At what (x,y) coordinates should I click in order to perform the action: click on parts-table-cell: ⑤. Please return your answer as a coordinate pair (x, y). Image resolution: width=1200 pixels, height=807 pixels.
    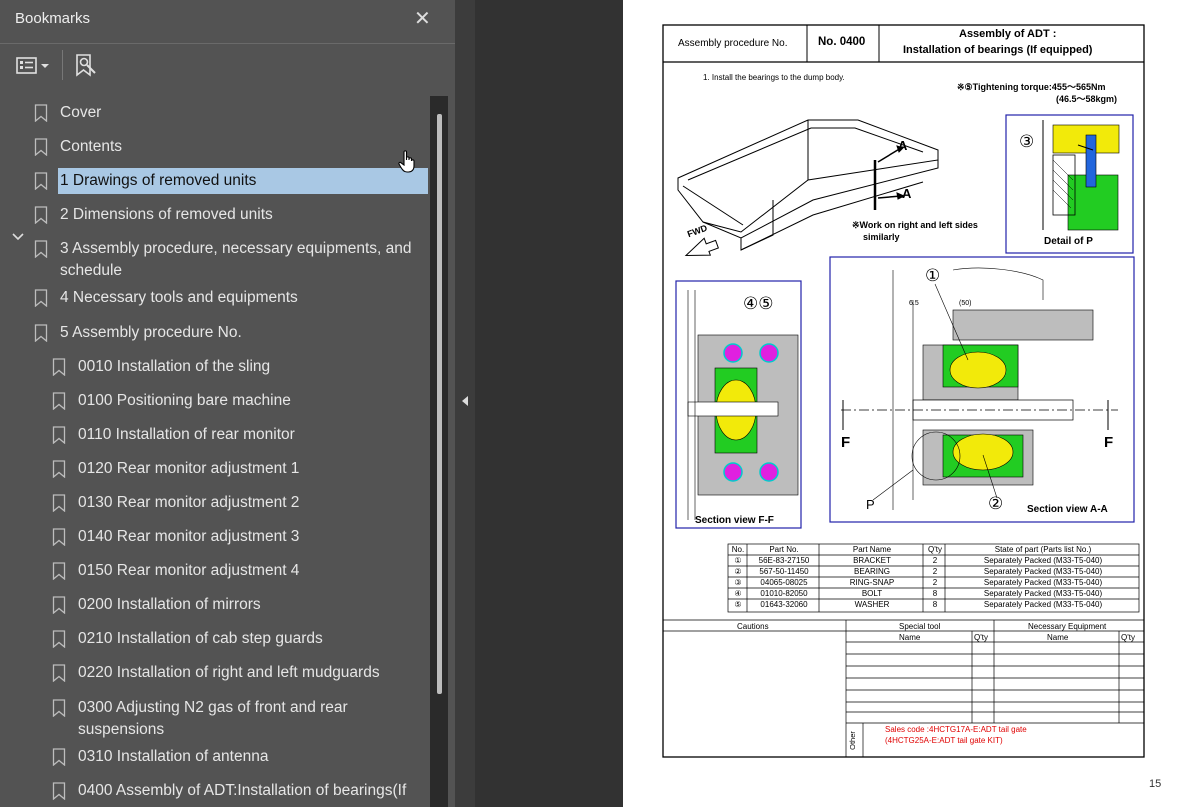
    Looking at the image, I should click on (738, 604).